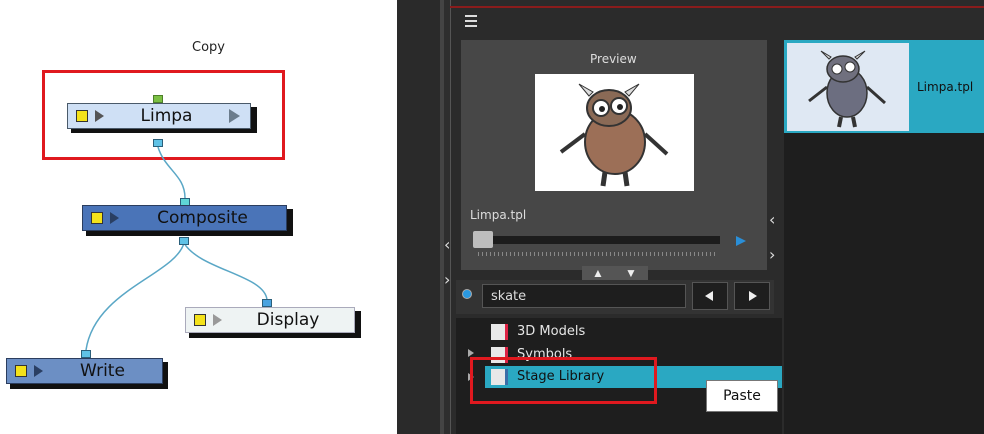 The height and width of the screenshot is (434, 984). I want to click on play-button, so click(741, 241).